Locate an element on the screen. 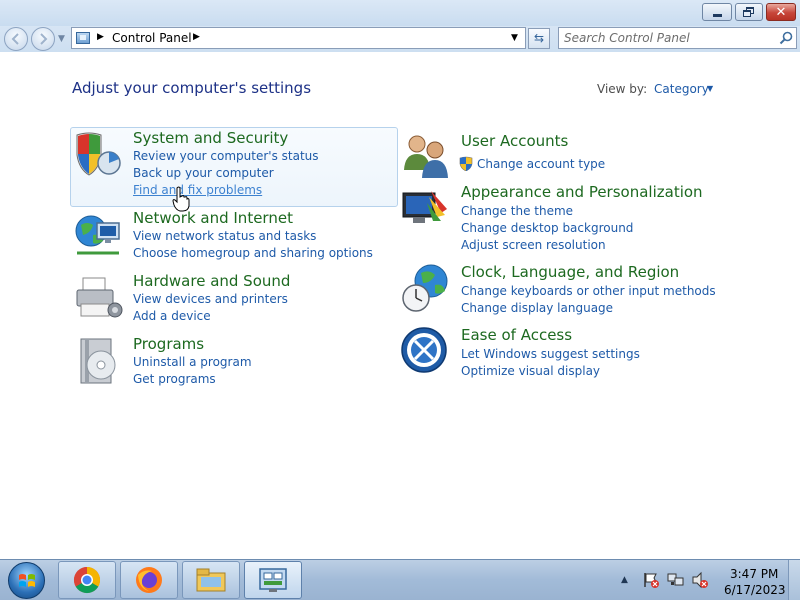 This screenshot has width=800, height=600. category-title-programs: Programs is located at coordinates (168, 344).